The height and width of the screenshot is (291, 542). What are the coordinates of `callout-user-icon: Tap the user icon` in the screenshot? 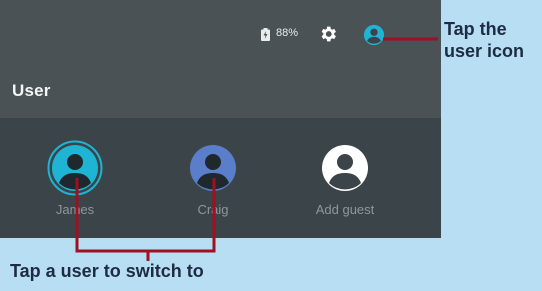 It's located at (493, 40).